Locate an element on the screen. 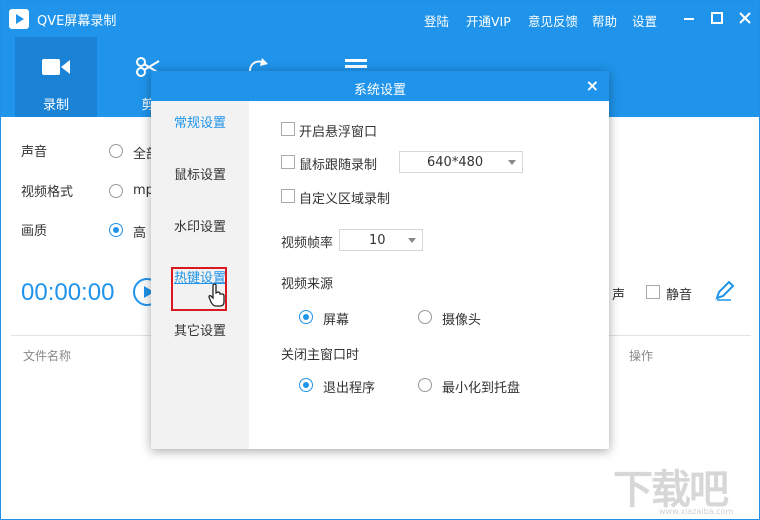  close-tray-radio is located at coordinates (425, 385).